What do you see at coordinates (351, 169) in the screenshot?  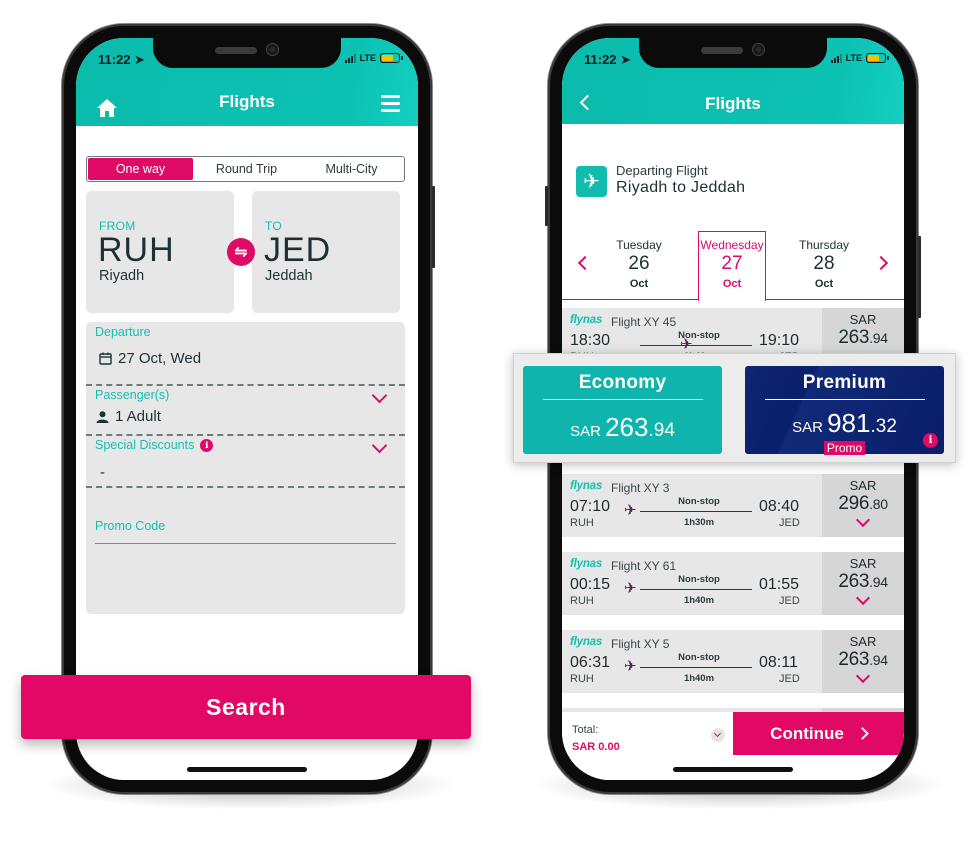 I see `tab-multi-city: Multi-City` at bounding box center [351, 169].